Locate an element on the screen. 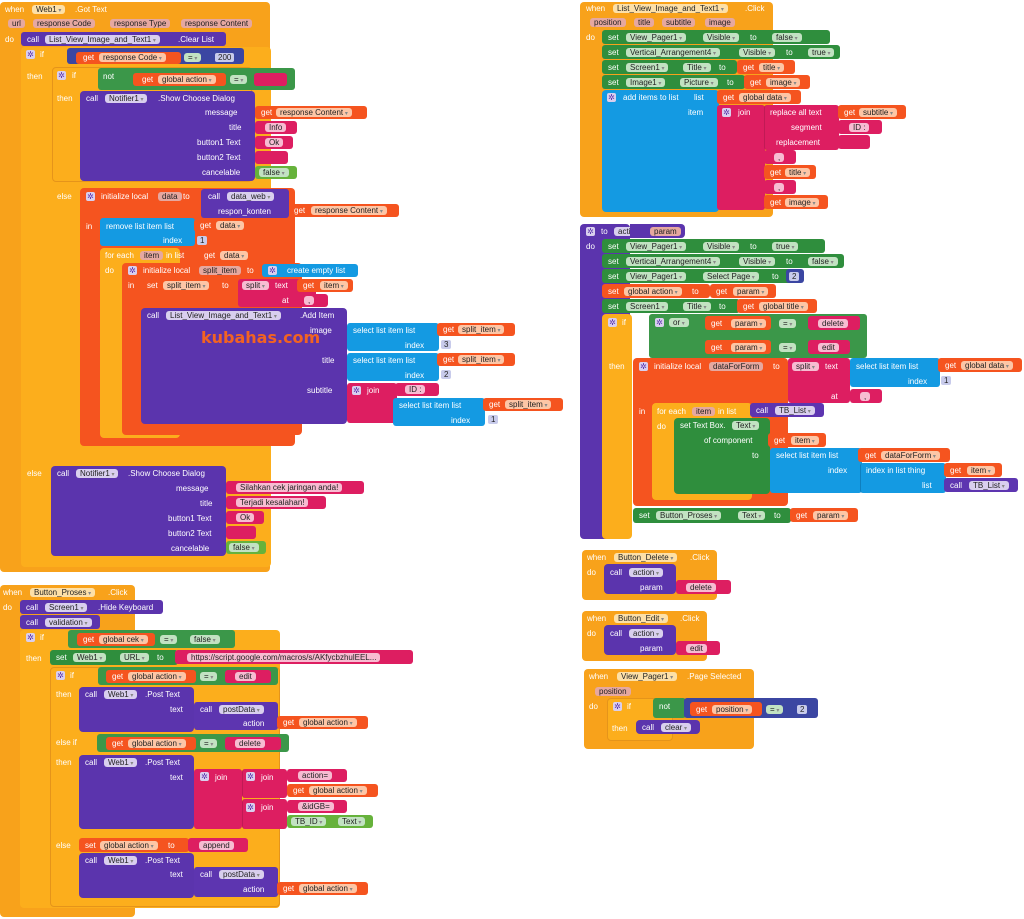  var-dropdown: image is located at coordinates (802, 202).